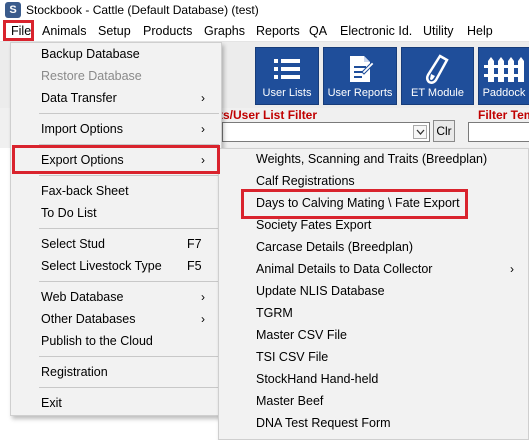  Describe the element at coordinates (360, 93) in the screenshot. I see `user-reports-label: User Reports` at that location.